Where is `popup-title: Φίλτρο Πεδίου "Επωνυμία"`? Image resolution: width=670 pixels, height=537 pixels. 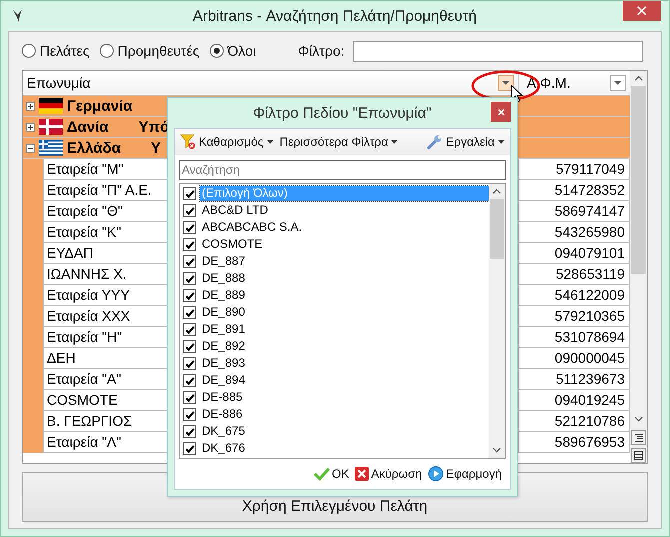
popup-title: Φίλτρο Πεδίου "Επωνυμία" is located at coordinates (342, 113).